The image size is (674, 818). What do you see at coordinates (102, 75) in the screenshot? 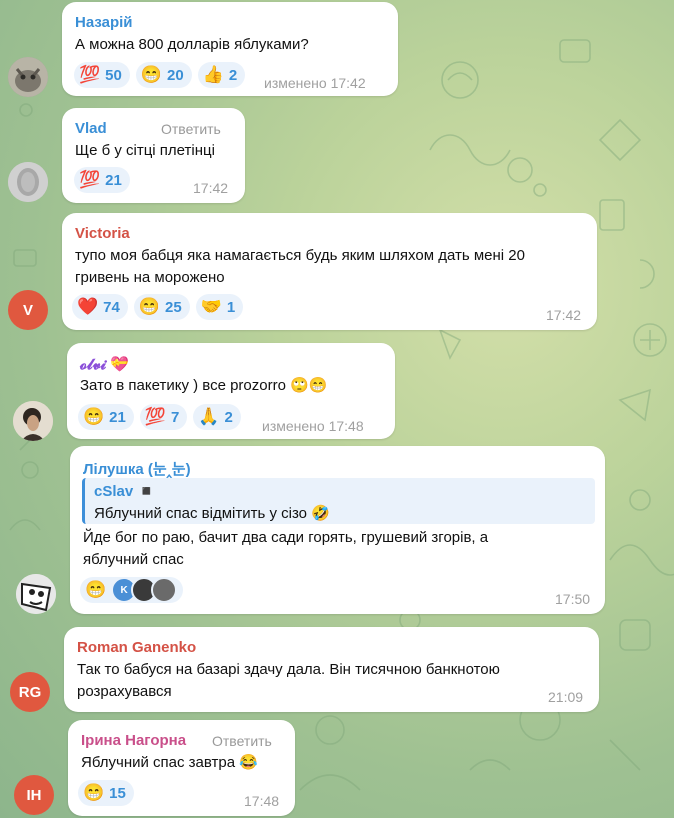
I see `reaction-hundred: 💯 50` at bounding box center [102, 75].